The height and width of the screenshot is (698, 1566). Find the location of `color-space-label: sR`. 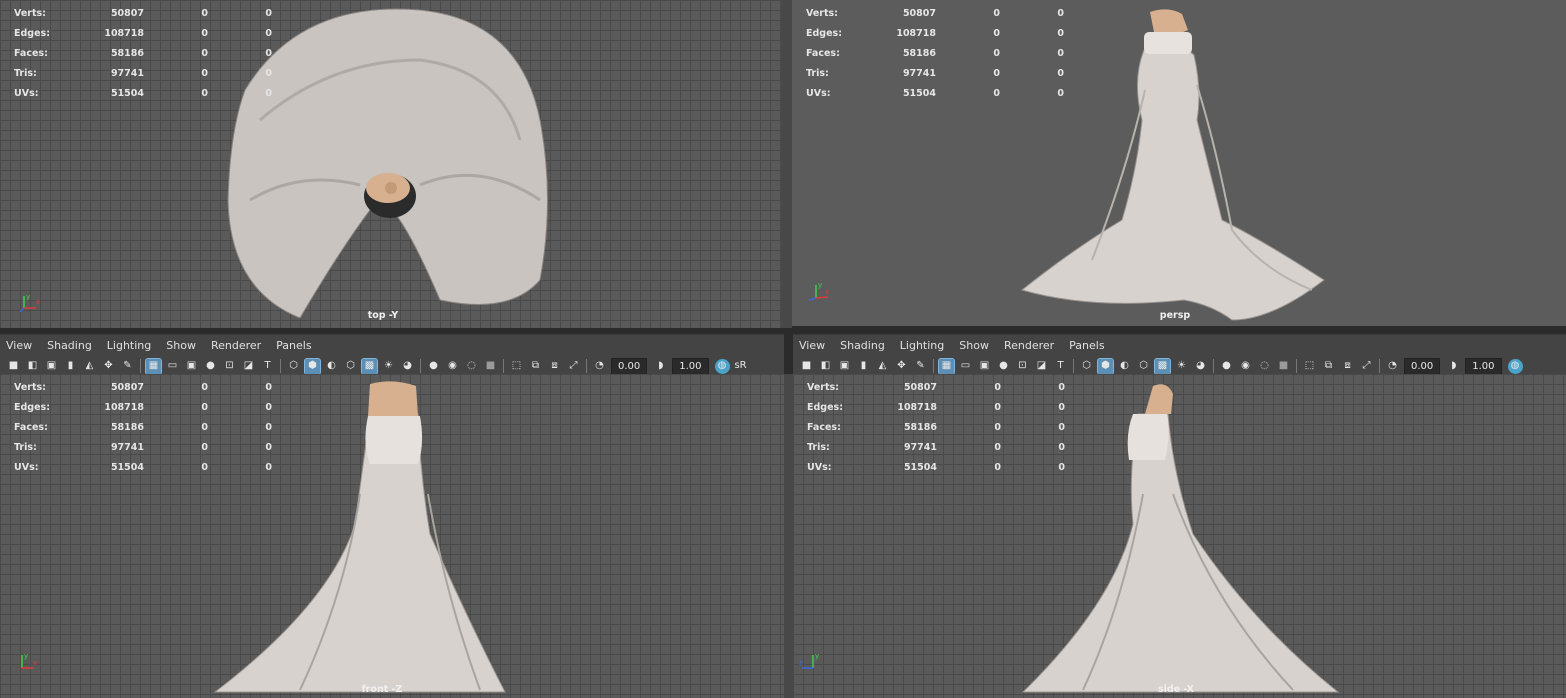

color-space-label: sR is located at coordinates (741, 366).